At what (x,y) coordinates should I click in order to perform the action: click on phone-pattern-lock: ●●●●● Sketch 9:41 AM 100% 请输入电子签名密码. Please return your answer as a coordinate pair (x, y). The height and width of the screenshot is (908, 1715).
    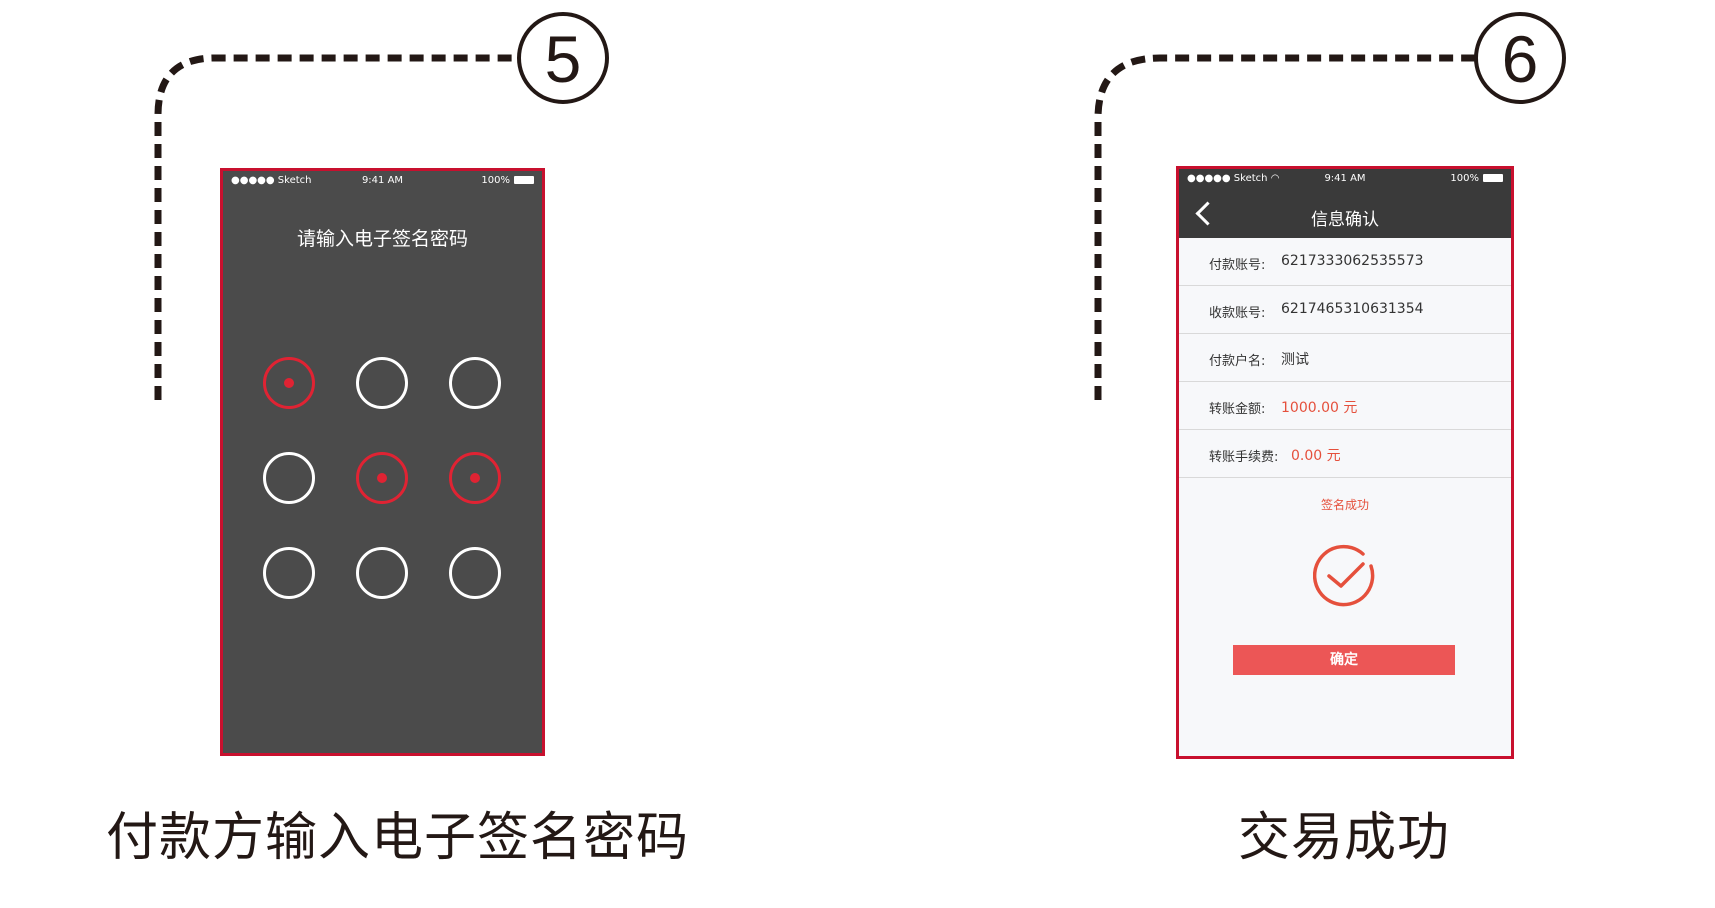
    Looking at the image, I should click on (382, 462).